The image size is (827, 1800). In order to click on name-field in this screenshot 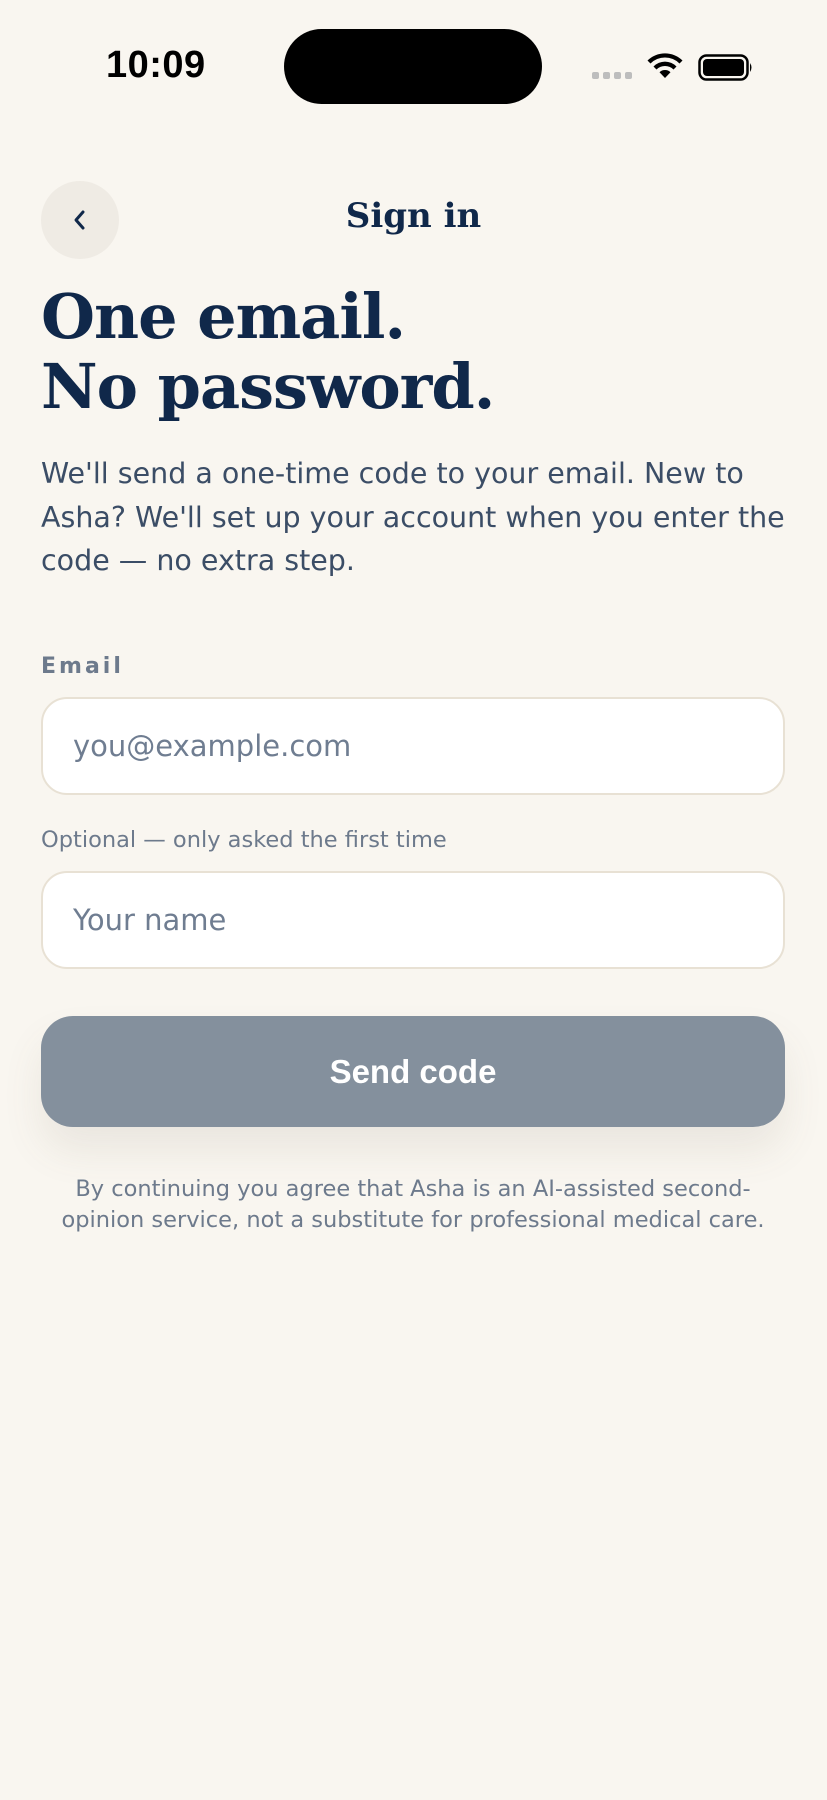, I will do `click(413, 920)`.